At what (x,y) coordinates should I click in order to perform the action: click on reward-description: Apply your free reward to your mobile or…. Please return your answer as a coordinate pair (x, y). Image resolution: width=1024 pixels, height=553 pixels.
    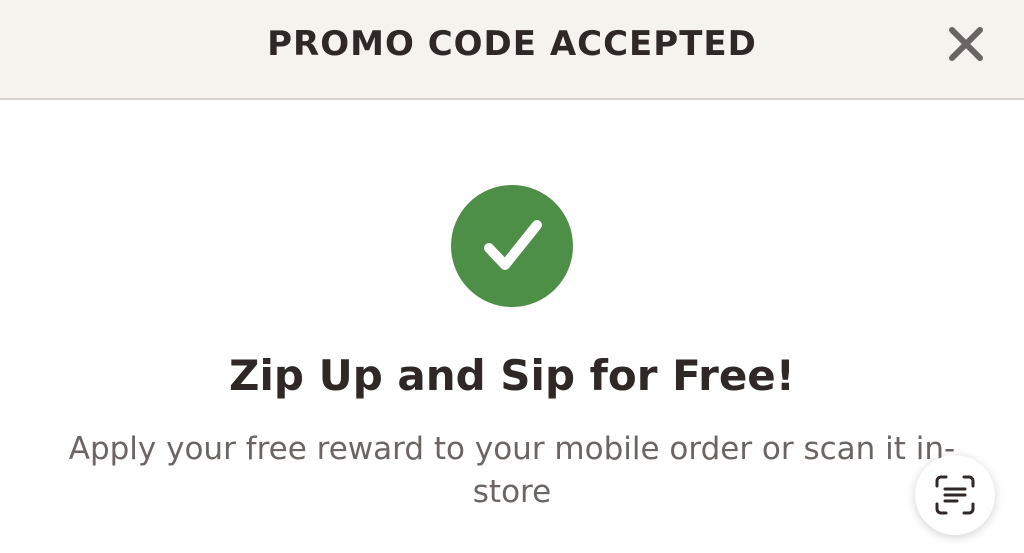
    Looking at the image, I should click on (512, 470).